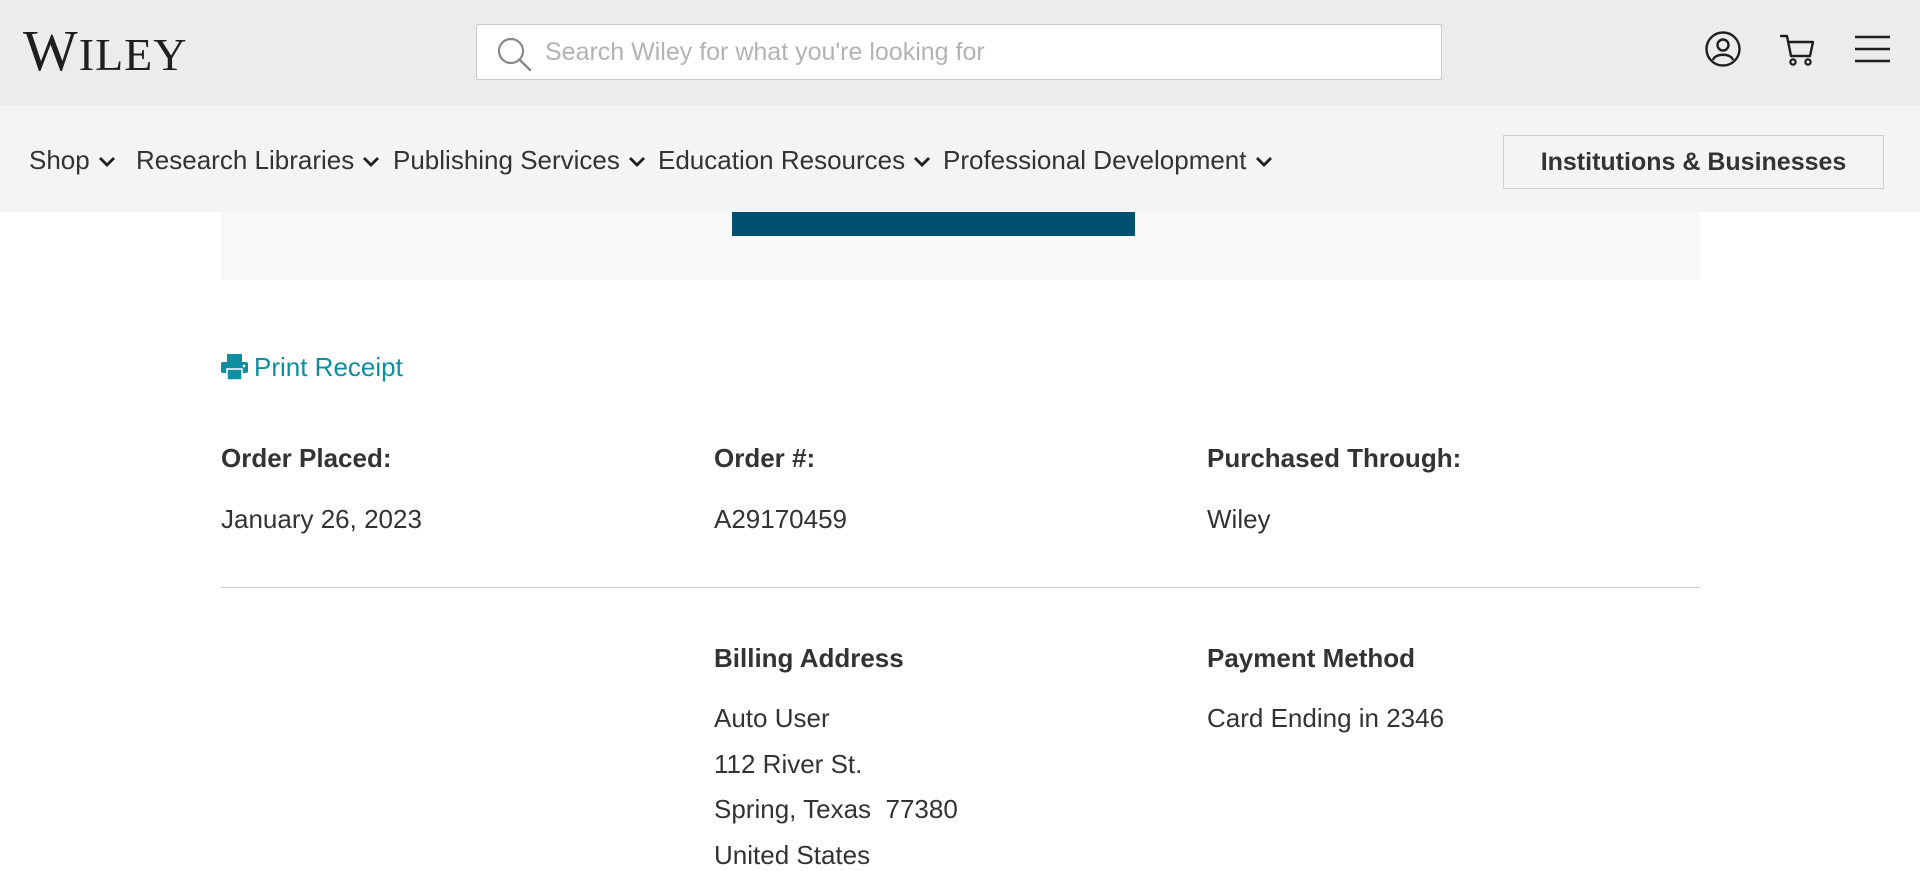  Describe the element at coordinates (1095, 159) in the screenshot. I see `nav-item-label: Professional Development` at that location.